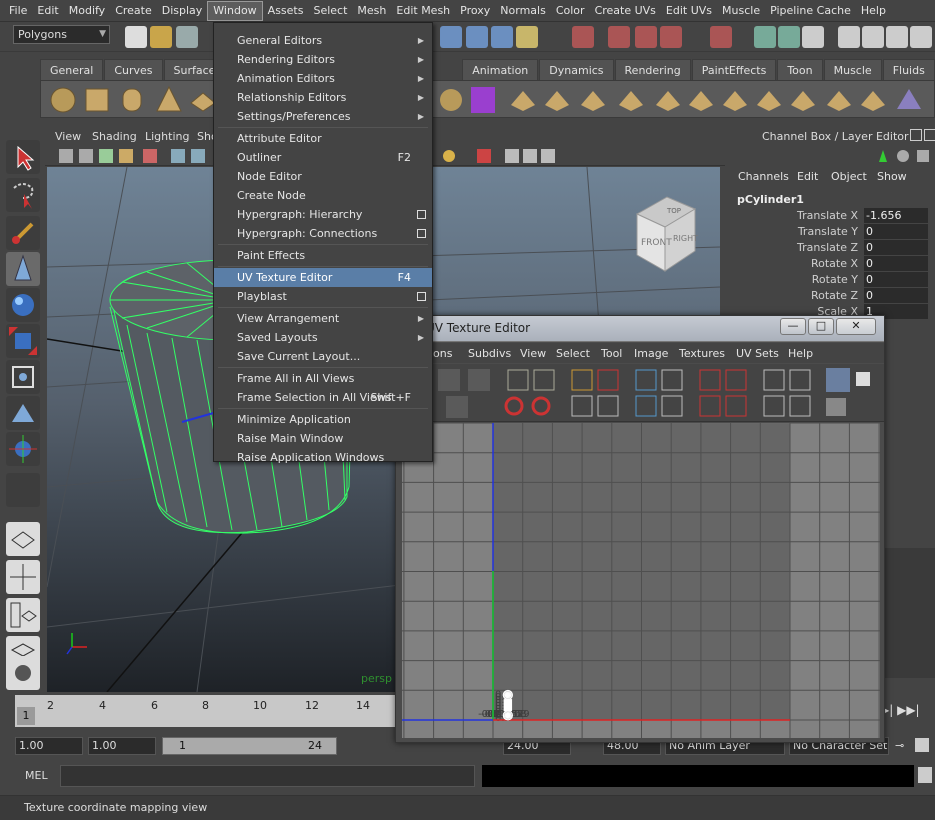 The image size is (935, 820). What do you see at coordinates (830, 296) in the screenshot?
I see `channel-row: Rotate Z 0` at bounding box center [830, 296].